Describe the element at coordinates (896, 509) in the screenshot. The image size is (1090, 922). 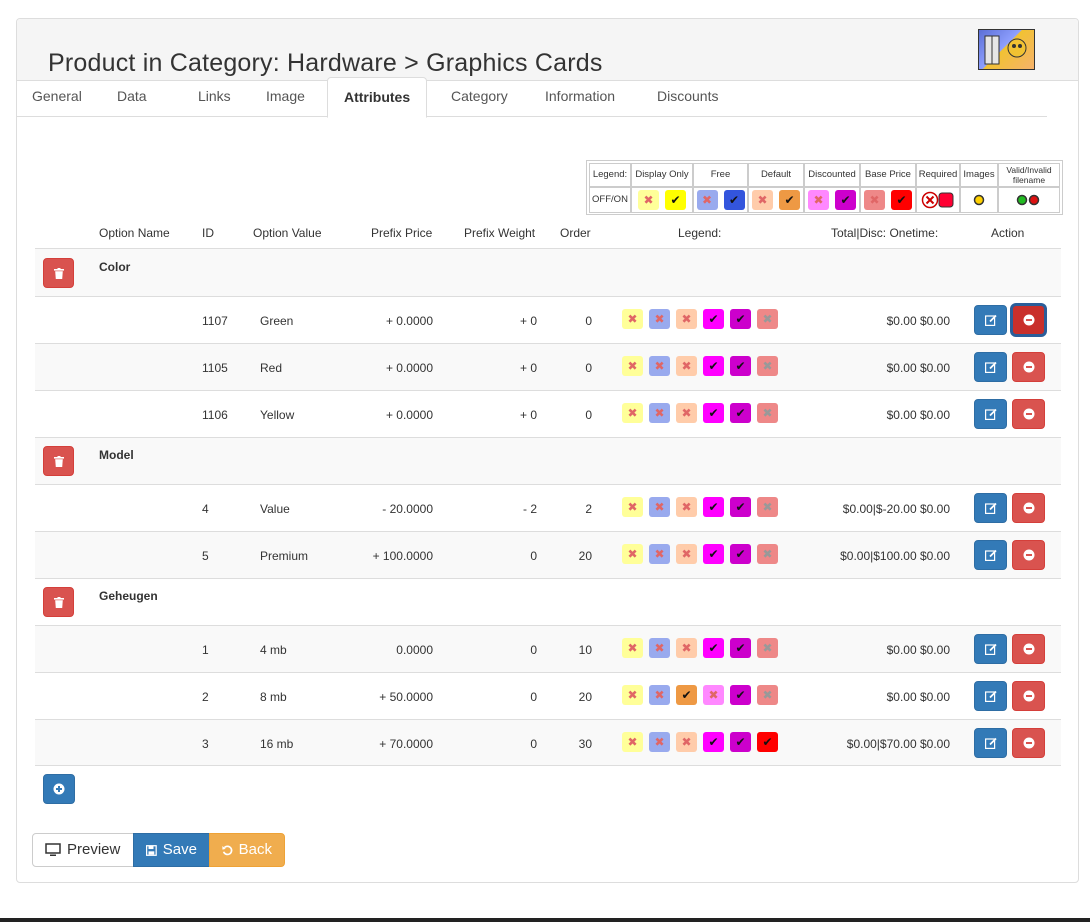
I see `row-total: $0.00|$-20.00 $0.00` at that location.